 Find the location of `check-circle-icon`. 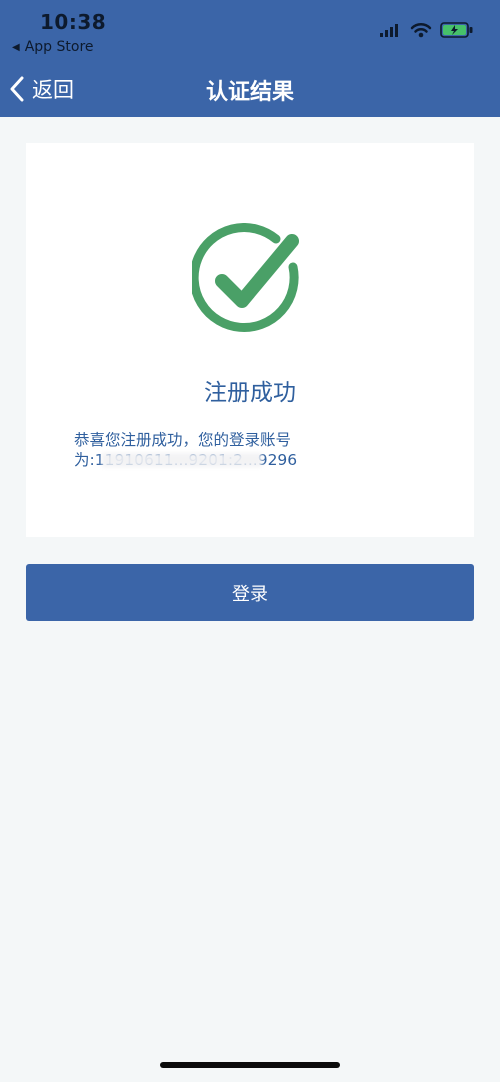

check-circle-icon is located at coordinates (245, 277).